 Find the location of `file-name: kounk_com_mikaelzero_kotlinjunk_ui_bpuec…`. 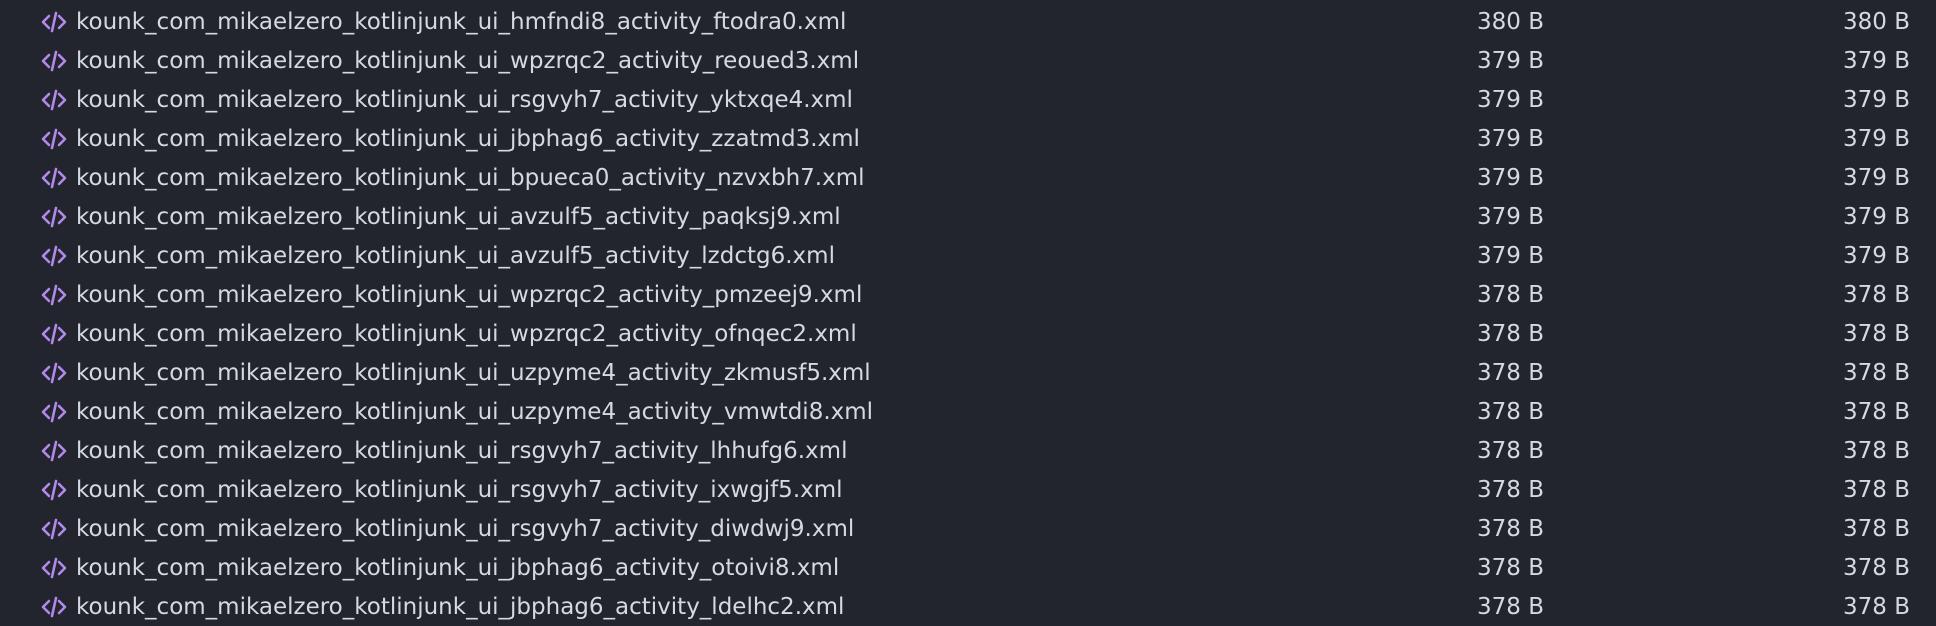

file-name: kounk_com_mikaelzero_kotlinjunk_ui_bpuec… is located at coordinates (470, 178).